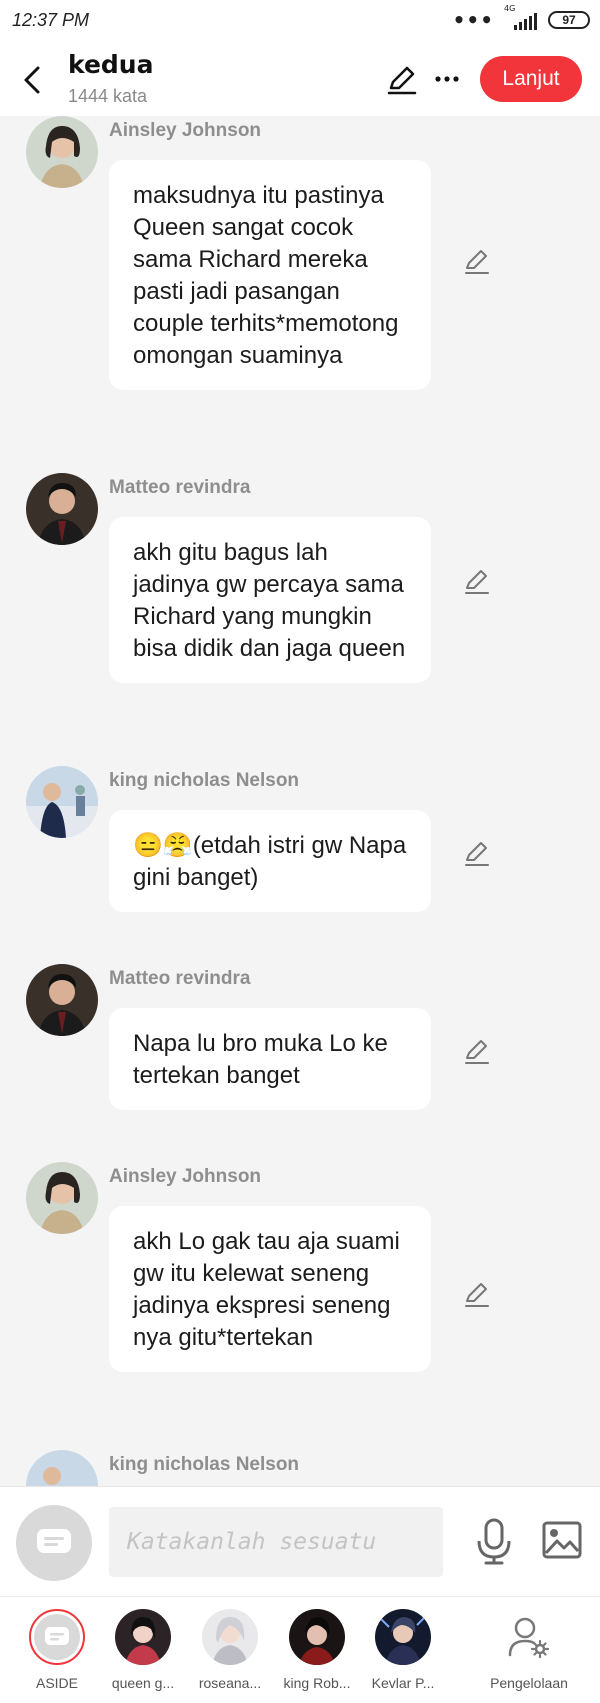  I want to click on nav-label: Pengelolaan, so click(529, 1683).